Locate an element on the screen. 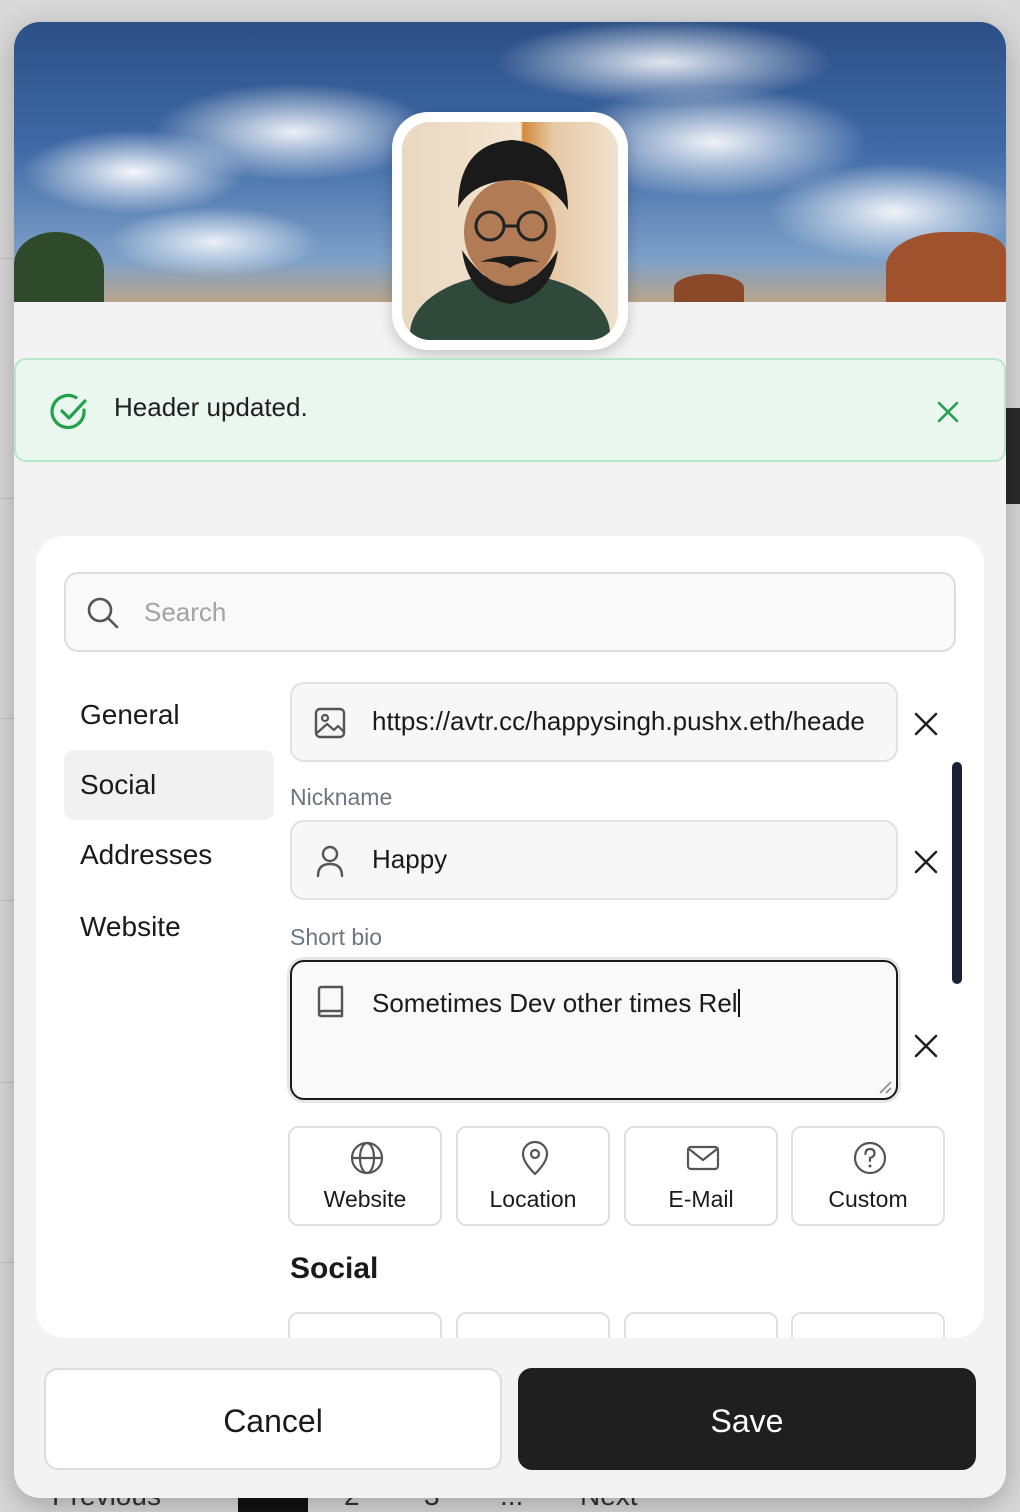  nickname-value: Happy is located at coordinates (410, 859).